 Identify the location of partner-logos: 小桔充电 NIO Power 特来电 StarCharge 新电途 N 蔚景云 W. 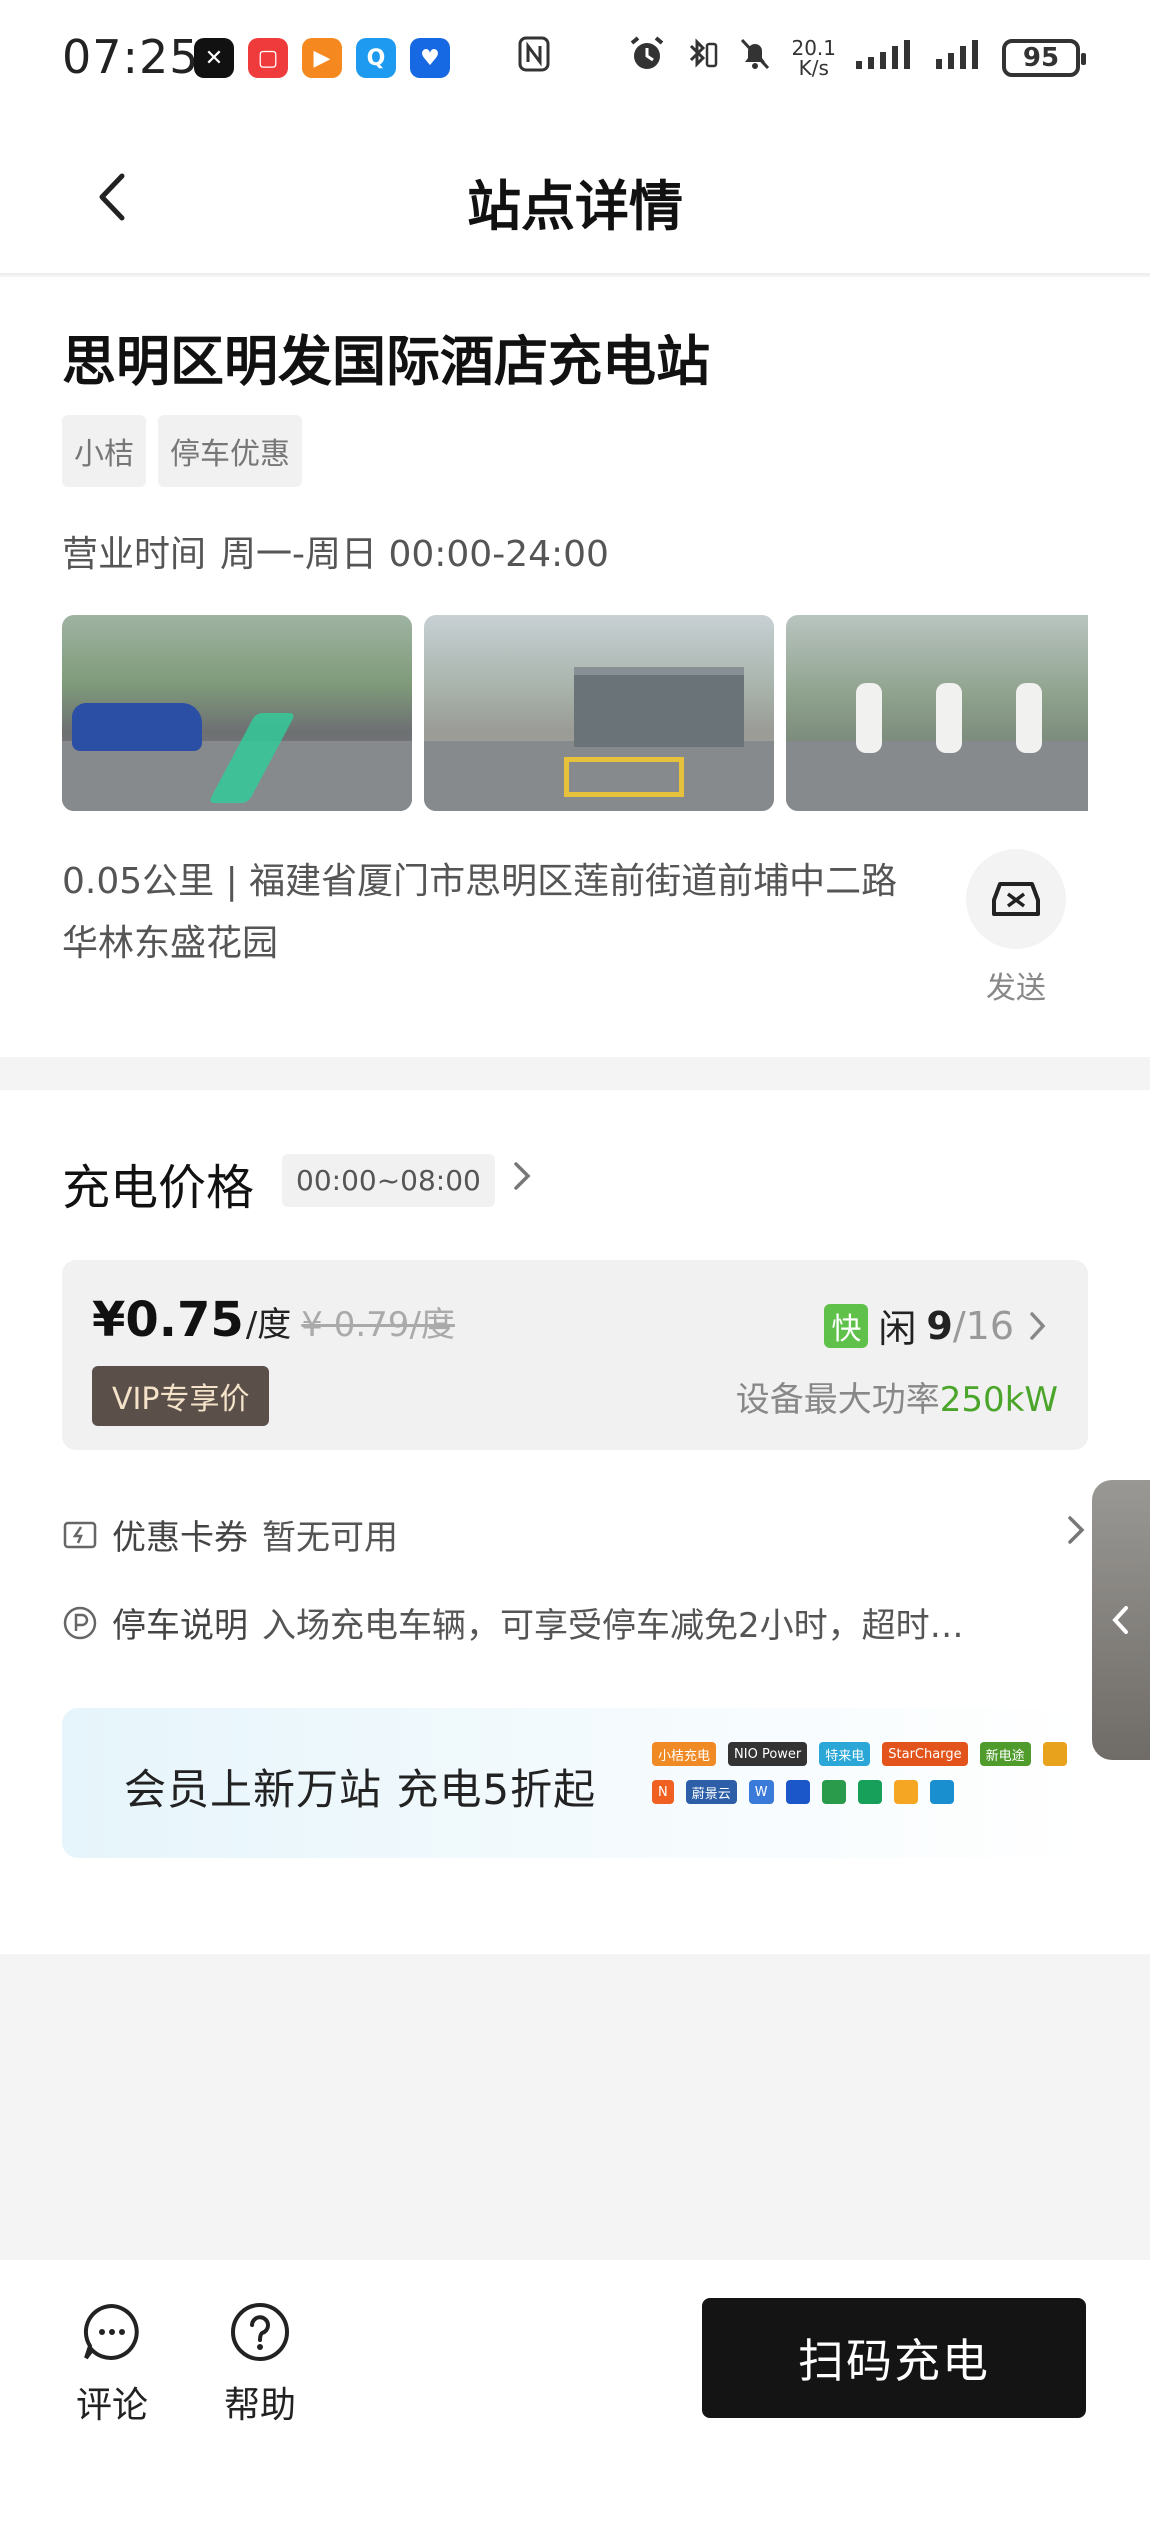
(862, 1773).